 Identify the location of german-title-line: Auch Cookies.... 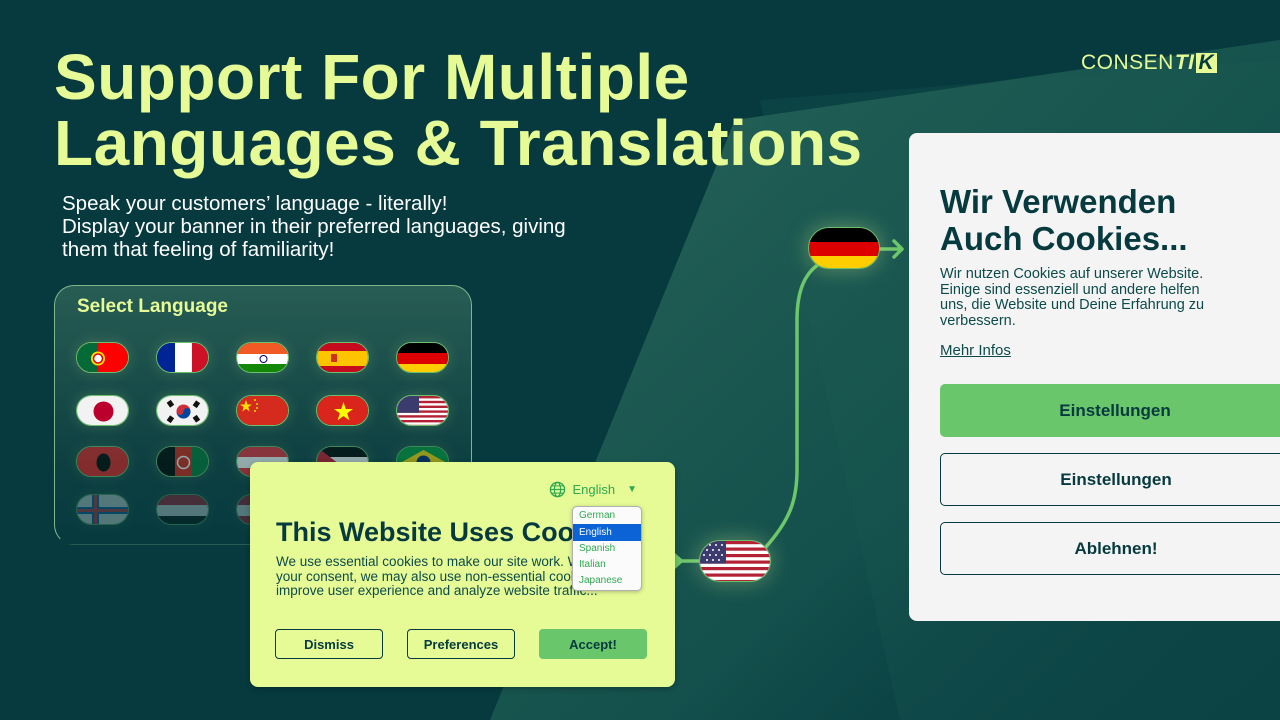
(1064, 238).